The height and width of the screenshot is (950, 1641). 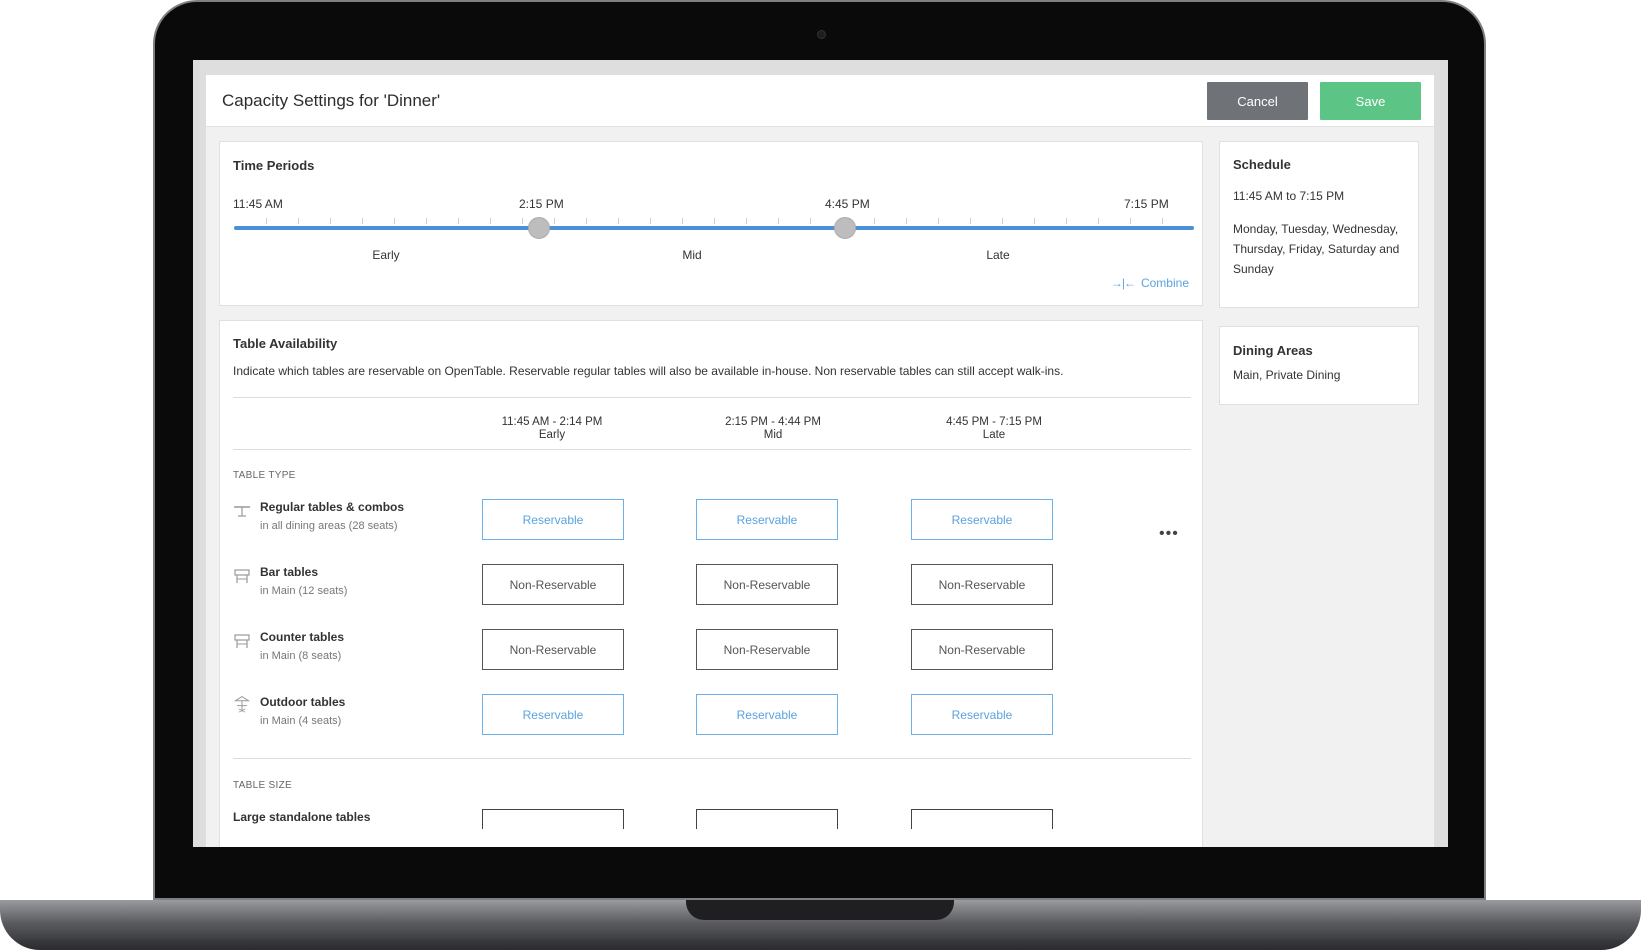 I want to click on combine-label: Combine, so click(x=1164, y=283).